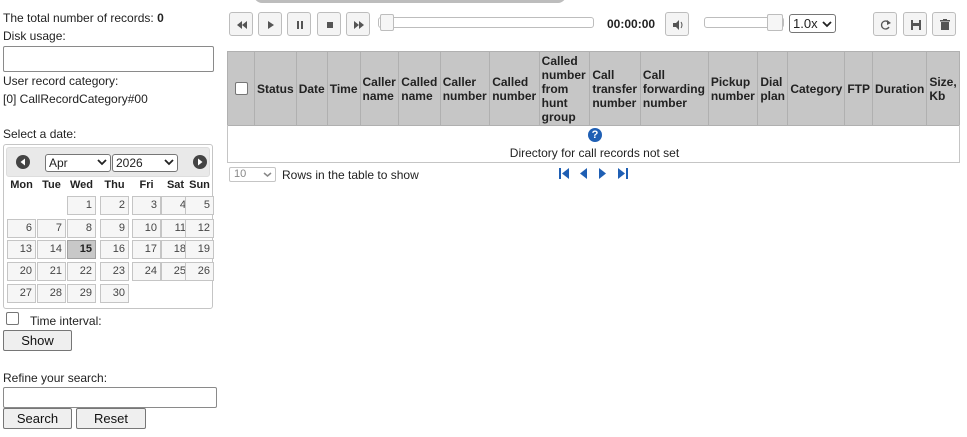  Describe the element at coordinates (775, 22) in the screenshot. I see `volume-thumb` at that location.